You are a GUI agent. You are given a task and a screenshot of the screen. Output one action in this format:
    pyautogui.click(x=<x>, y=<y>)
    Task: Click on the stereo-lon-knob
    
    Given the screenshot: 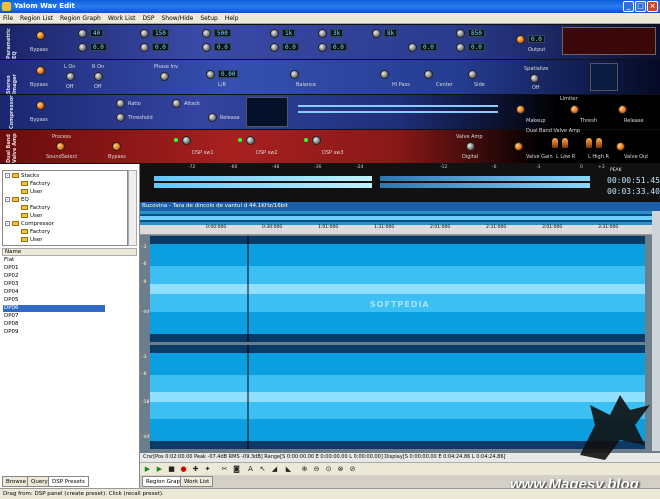 What is the action you would take?
    pyautogui.click(x=70, y=76)
    